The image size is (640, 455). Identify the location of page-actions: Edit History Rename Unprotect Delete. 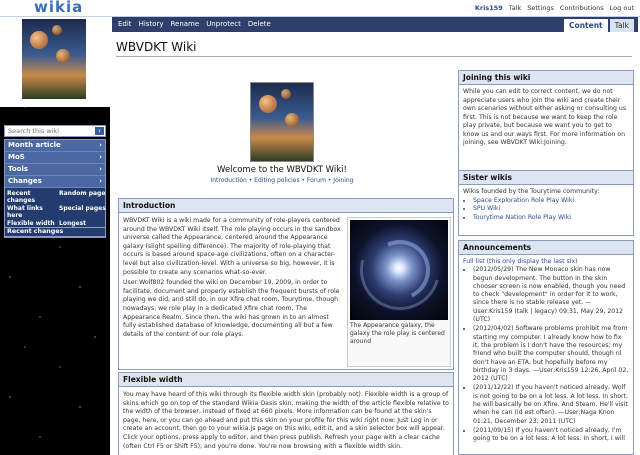
(194, 24).